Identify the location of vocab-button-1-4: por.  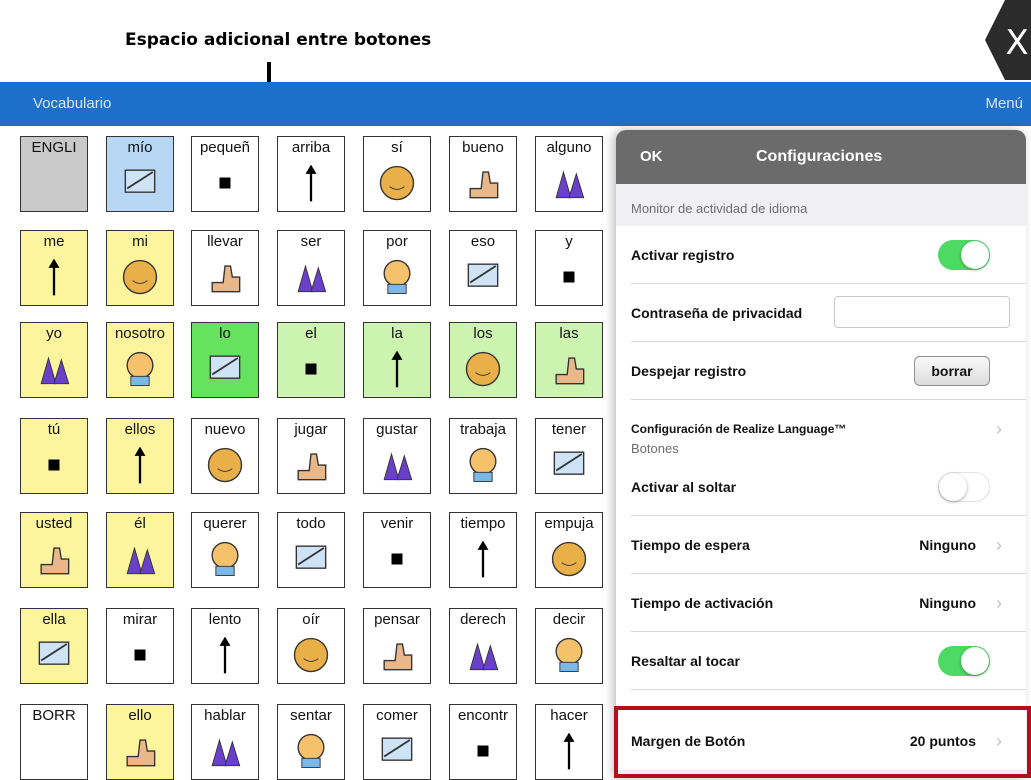
(397, 268).